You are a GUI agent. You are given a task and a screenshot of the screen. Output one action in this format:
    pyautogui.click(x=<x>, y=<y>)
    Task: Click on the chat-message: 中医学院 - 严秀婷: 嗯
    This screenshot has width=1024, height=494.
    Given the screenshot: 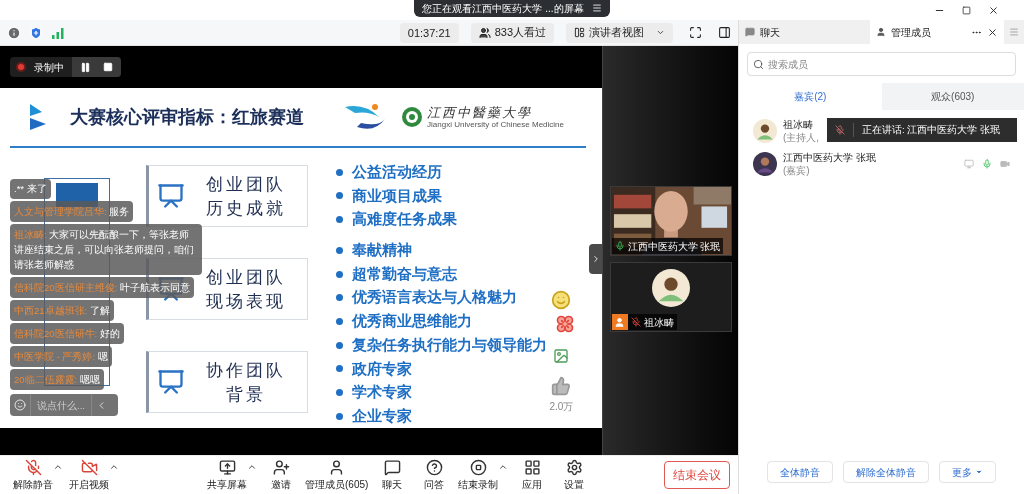 What is the action you would take?
    pyautogui.click(x=61, y=357)
    